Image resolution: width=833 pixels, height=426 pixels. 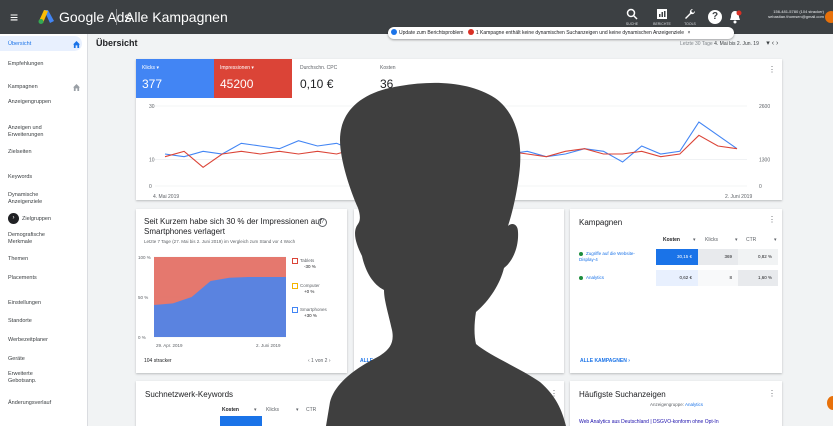 I want to click on notification-report-issue: Update zum Berichtsproblem, so click(x=431, y=33).